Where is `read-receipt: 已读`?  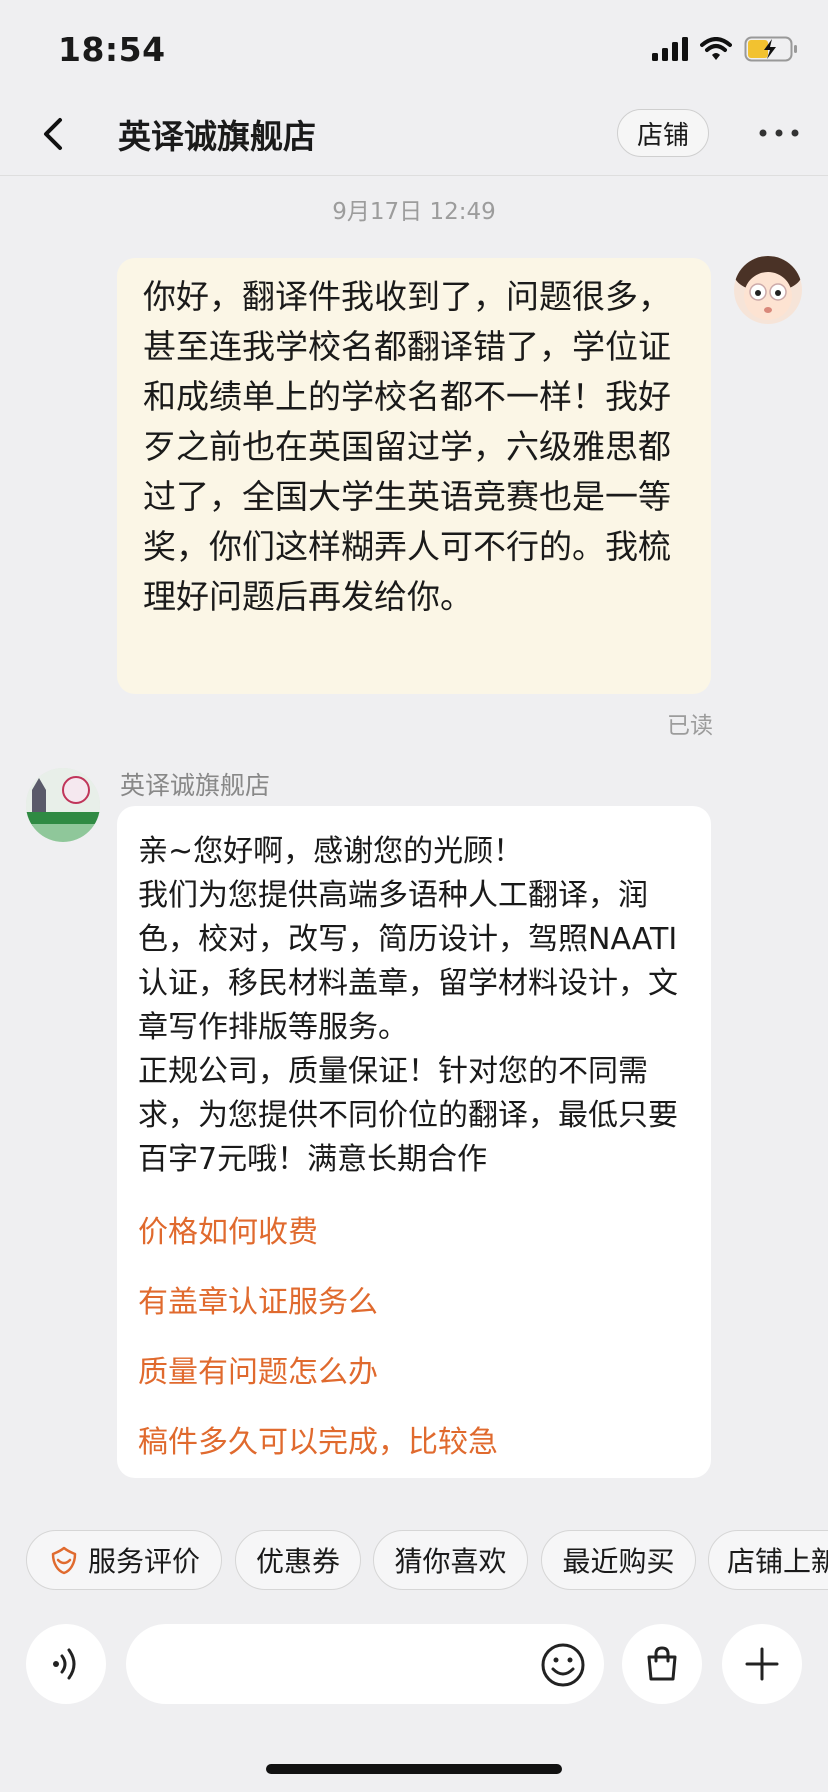 read-receipt: 已读 is located at coordinates (690, 726).